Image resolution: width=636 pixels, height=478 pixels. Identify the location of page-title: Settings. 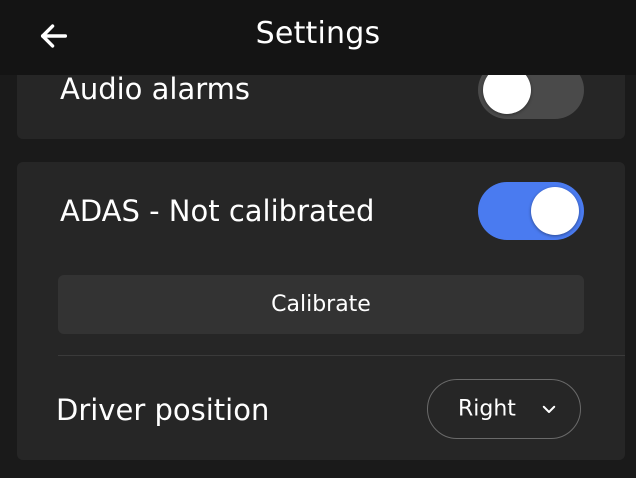
(318, 33).